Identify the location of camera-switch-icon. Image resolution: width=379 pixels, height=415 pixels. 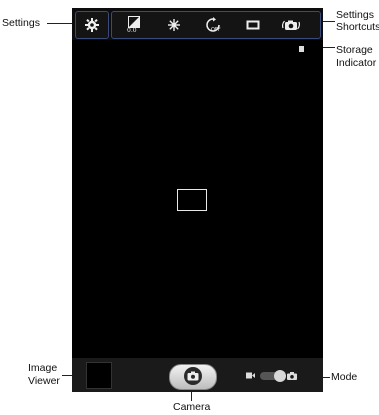
(291, 25).